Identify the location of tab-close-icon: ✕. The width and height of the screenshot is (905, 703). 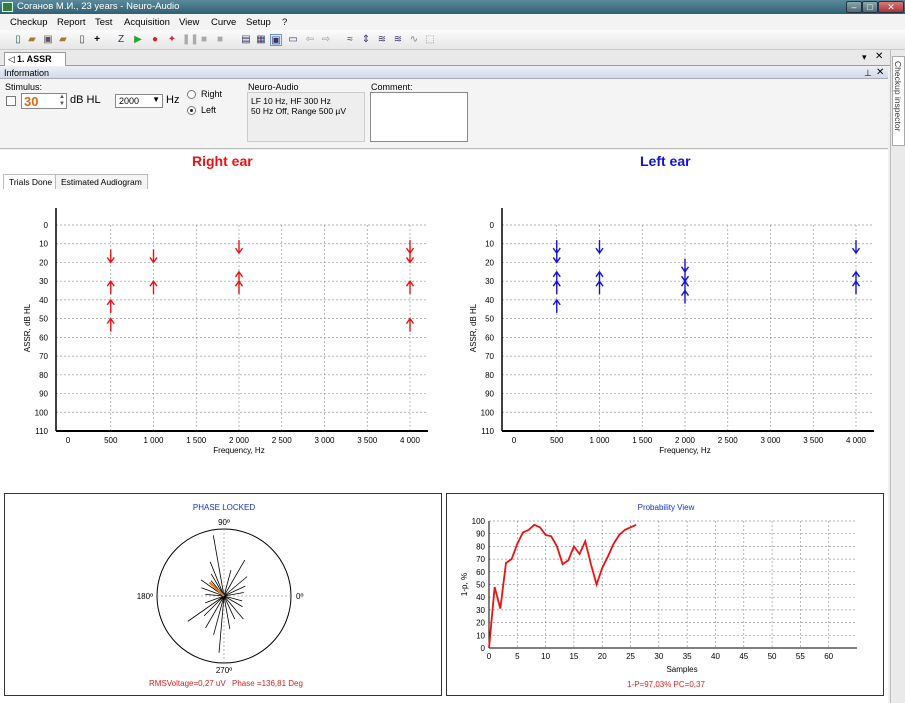
(879, 56).